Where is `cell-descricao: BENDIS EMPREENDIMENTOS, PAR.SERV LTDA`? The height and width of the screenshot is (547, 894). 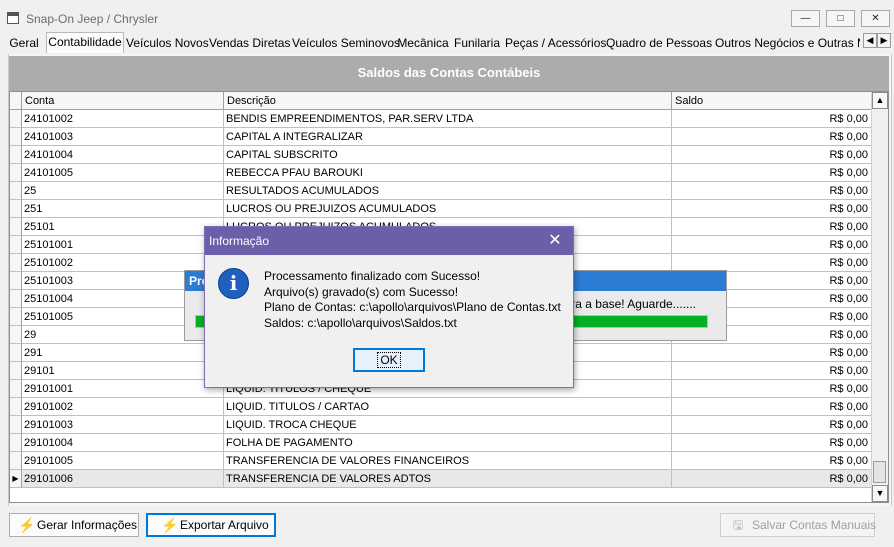
cell-descricao: BENDIS EMPREENDIMENTOS, PAR.SERV LTDA is located at coordinates (448, 119).